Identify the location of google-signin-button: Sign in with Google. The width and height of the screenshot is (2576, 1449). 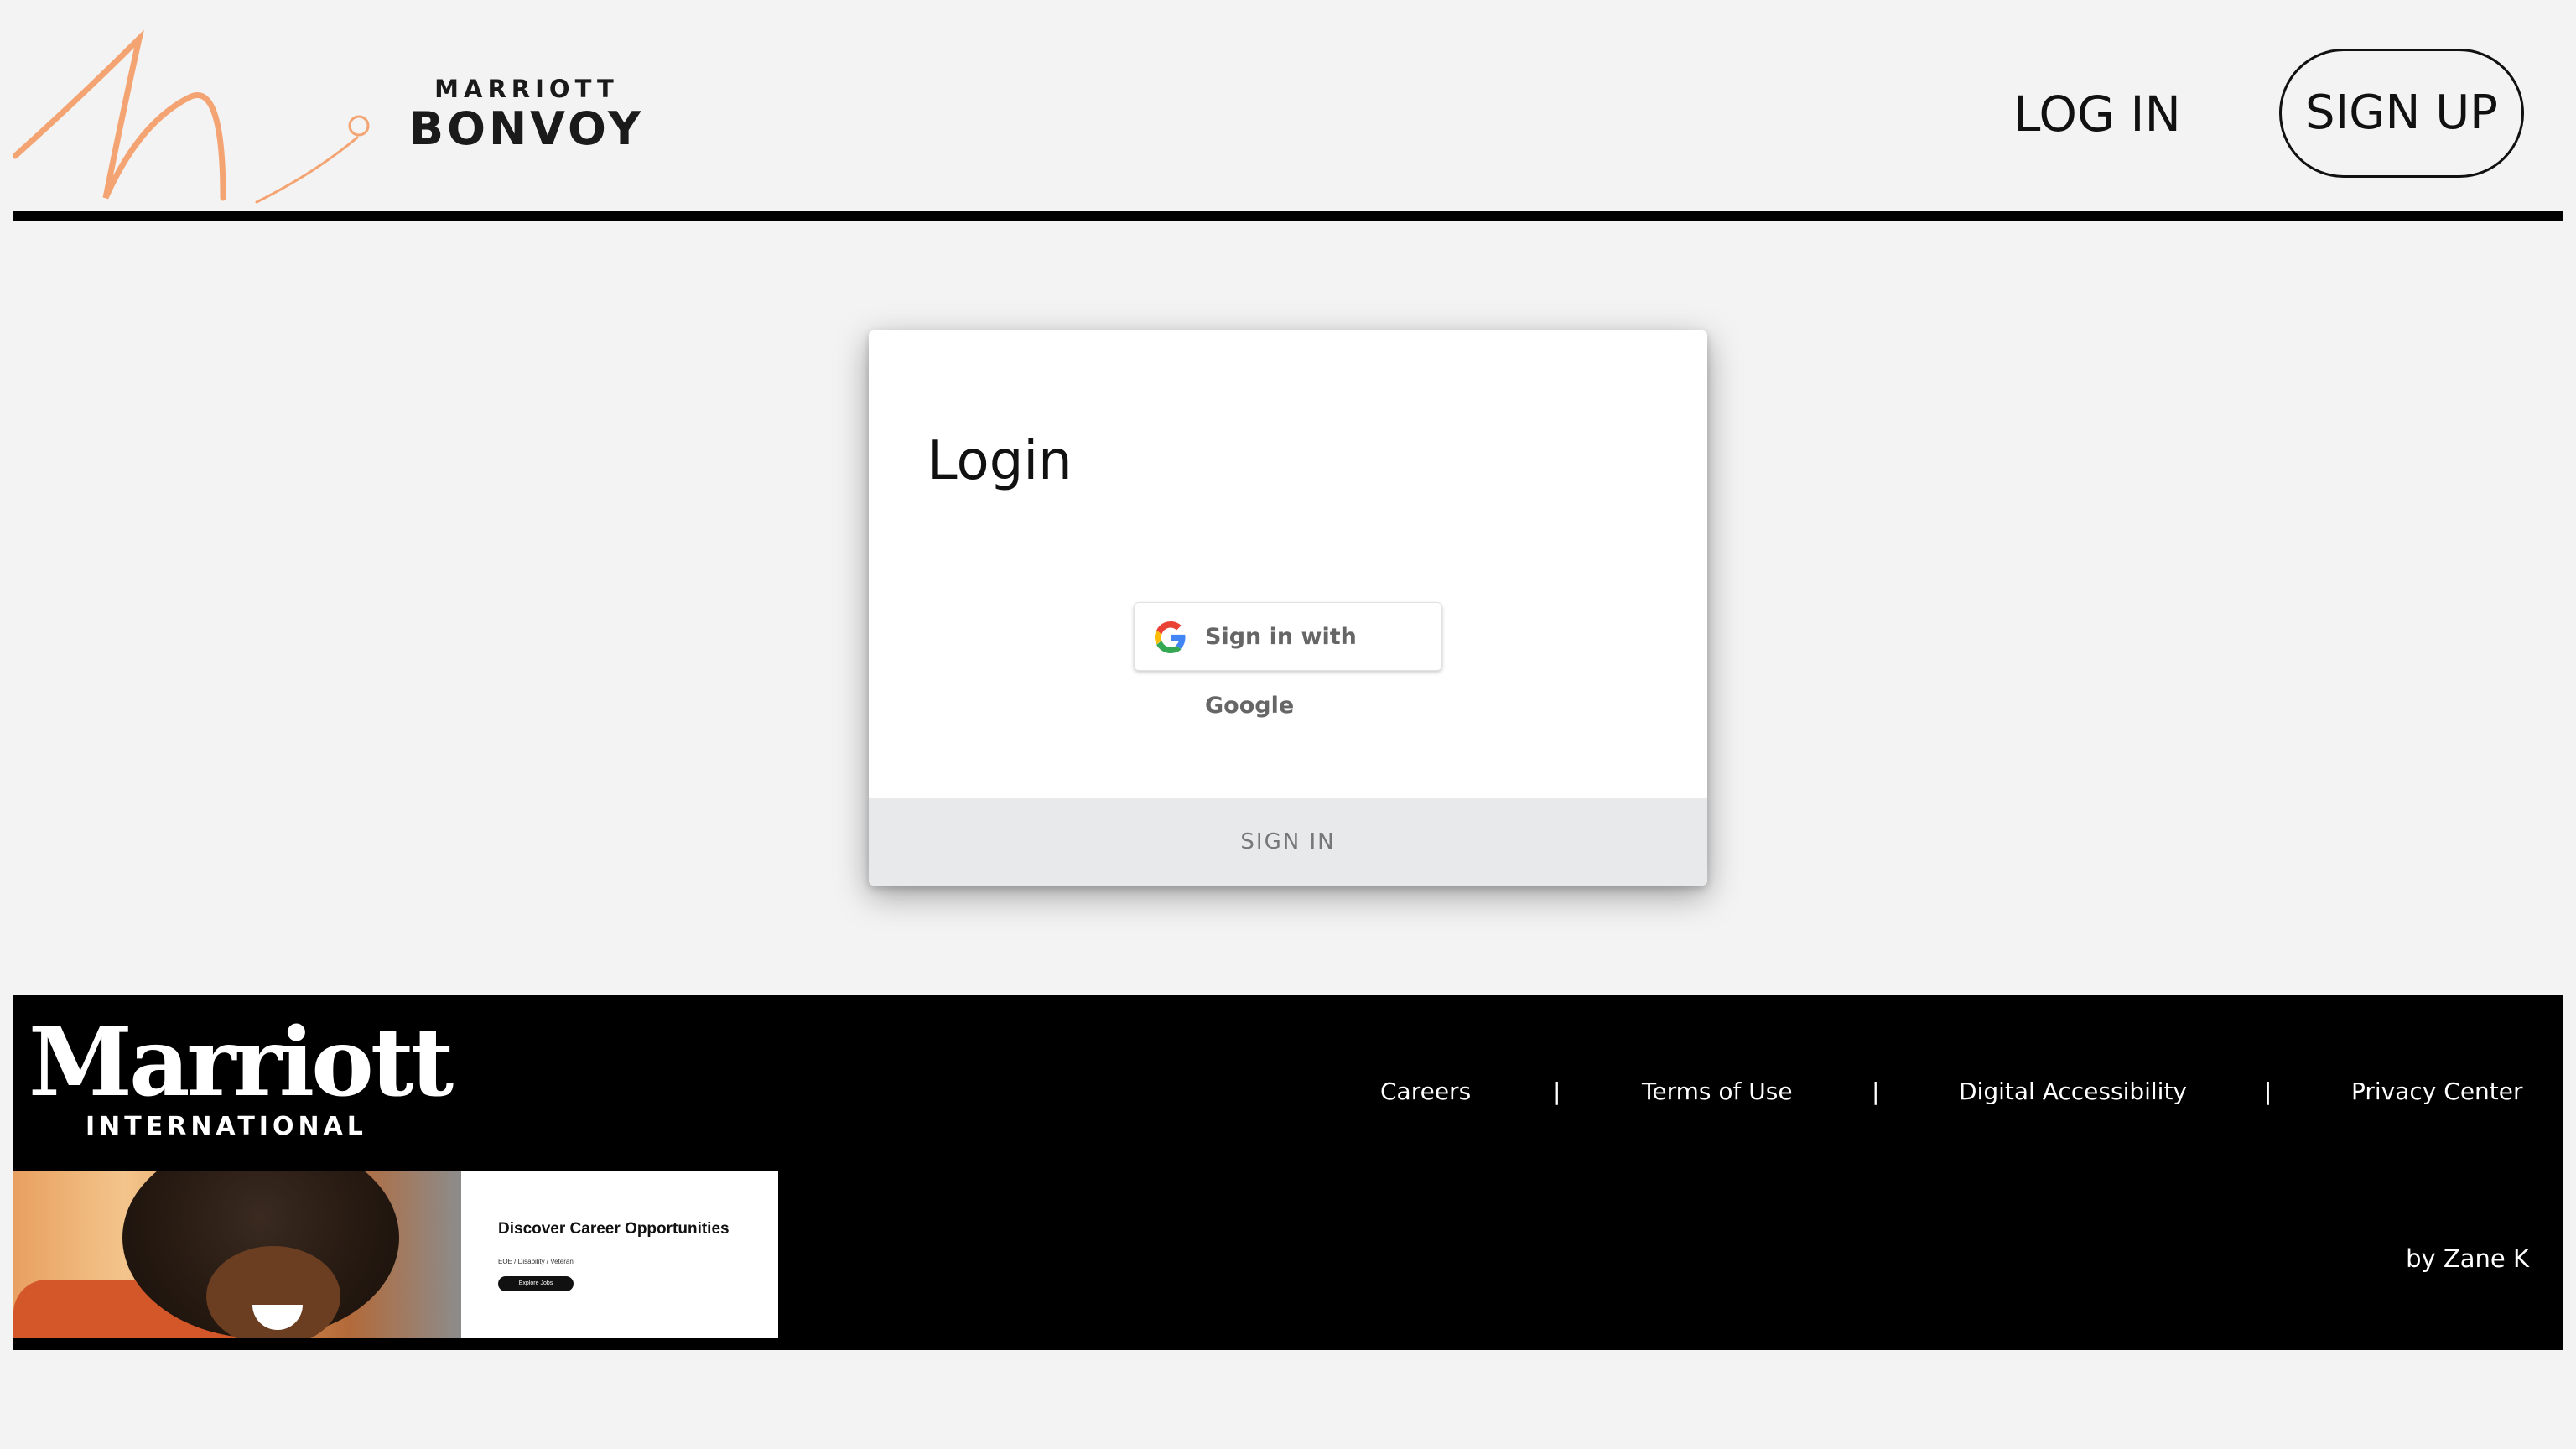
(1288, 660).